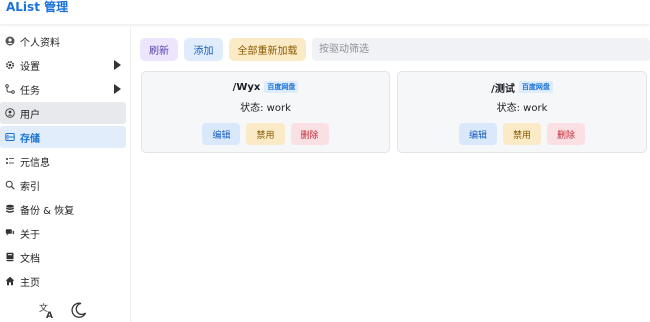  Describe the element at coordinates (503, 89) in the screenshot. I see `storage-path: /测试` at that location.